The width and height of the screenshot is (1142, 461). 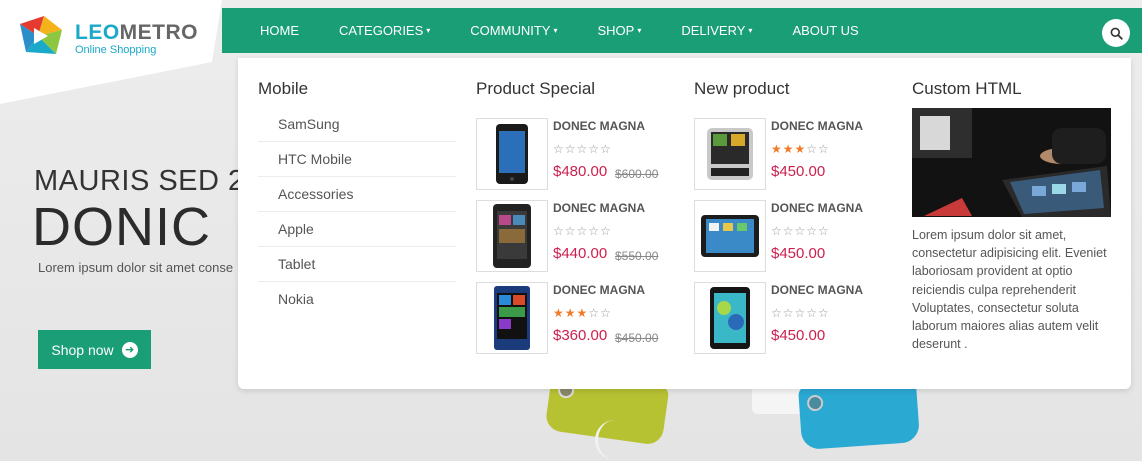 What do you see at coordinates (513, 30) in the screenshot?
I see `nav-item-community: COMMUNITY ▾` at bounding box center [513, 30].